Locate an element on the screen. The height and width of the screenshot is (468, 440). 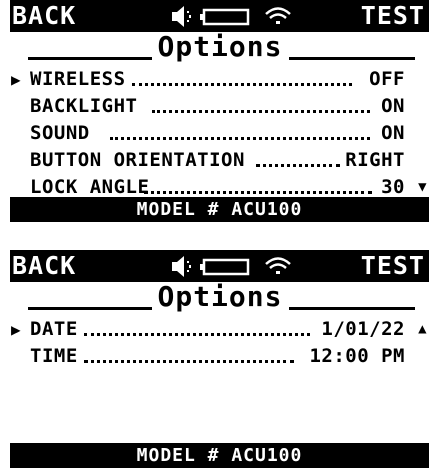
options-menu: ▶ DATE 1/01/22 ▲ TIME 12:00 PM is located at coordinates (219, 343).